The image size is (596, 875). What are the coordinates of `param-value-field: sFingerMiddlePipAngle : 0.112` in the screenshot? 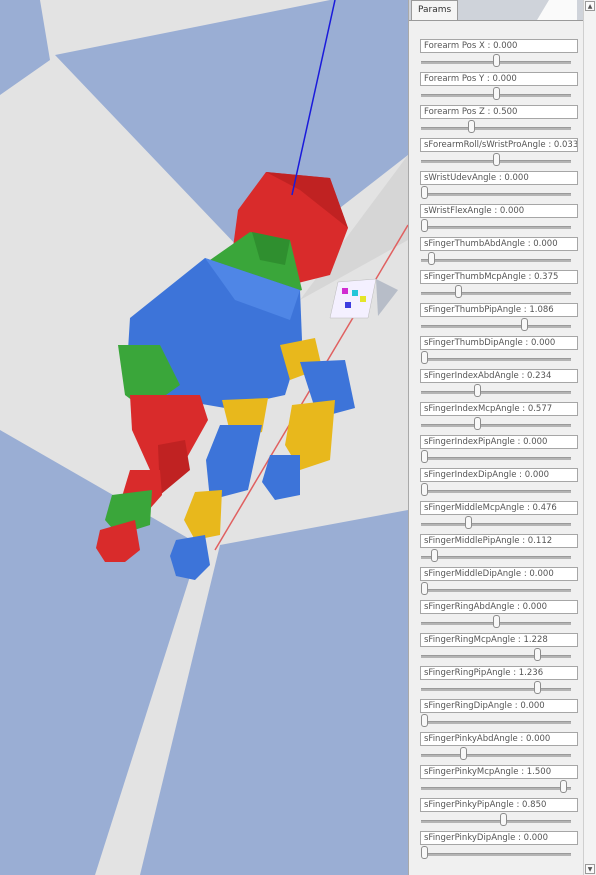 It's located at (499, 541).